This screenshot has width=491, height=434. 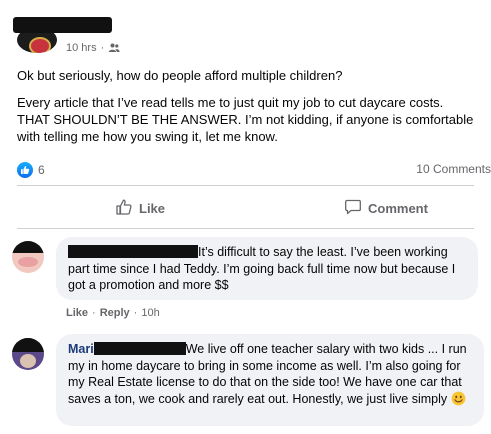 What do you see at coordinates (81, 48) in the screenshot?
I see `post-timestamp: 10 hrs` at bounding box center [81, 48].